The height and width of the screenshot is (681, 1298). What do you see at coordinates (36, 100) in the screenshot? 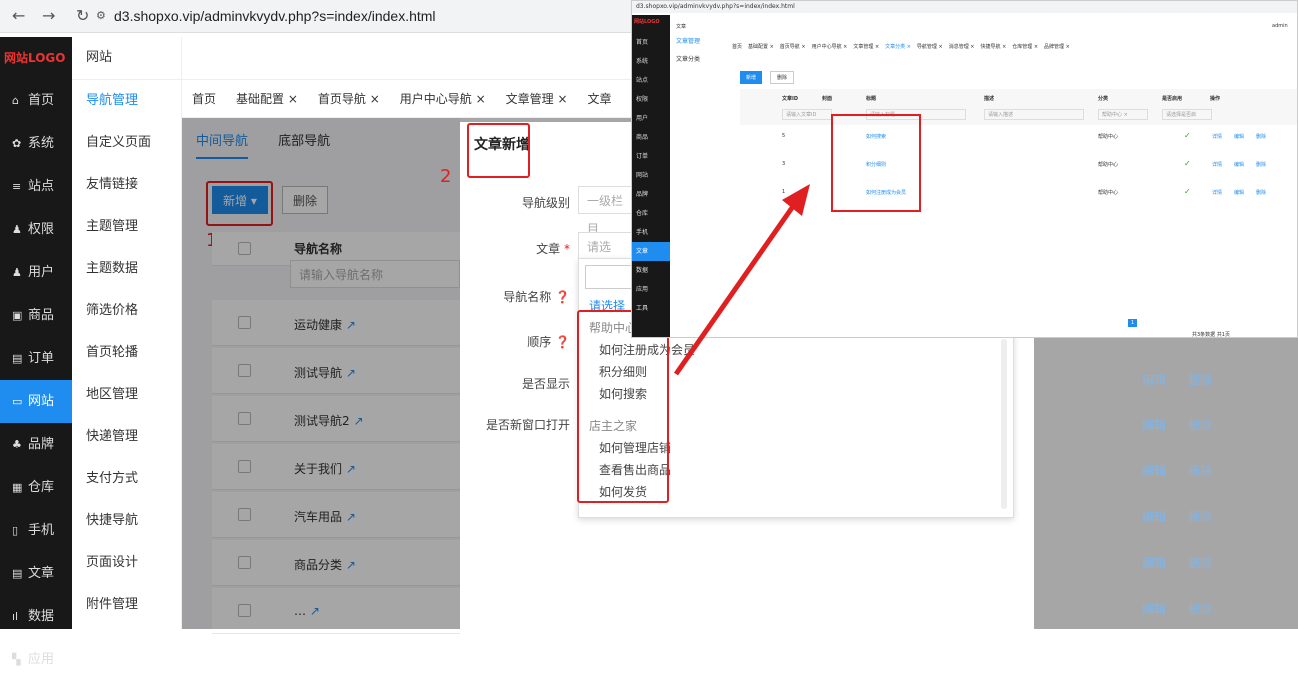
I see `sidebar-item: ⌂ 首页` at bounding box center [36, 100].